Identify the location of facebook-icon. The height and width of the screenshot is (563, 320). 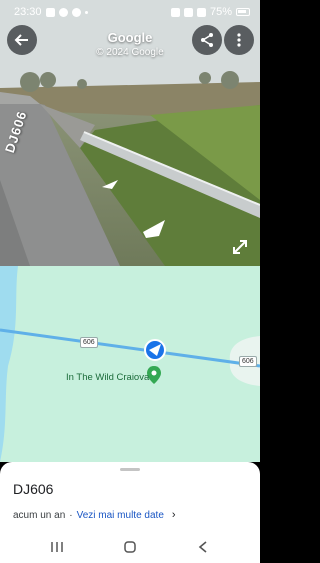
(63, 12).